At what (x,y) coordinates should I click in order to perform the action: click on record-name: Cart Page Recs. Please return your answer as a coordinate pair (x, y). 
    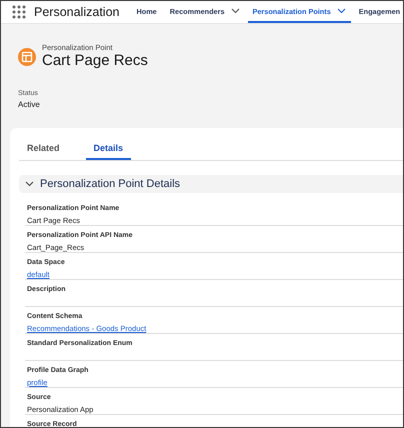
    Looking at the image, I should click on (95, 61).